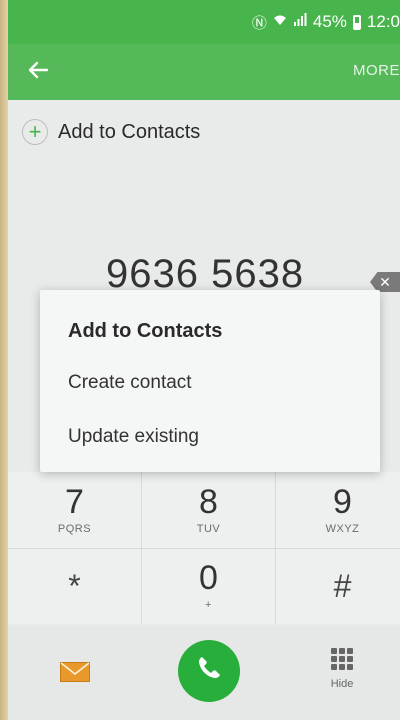 The height and width of the screenshot is (720, 400). I want to click on key-8: 8 TUV, so click(208, 510).